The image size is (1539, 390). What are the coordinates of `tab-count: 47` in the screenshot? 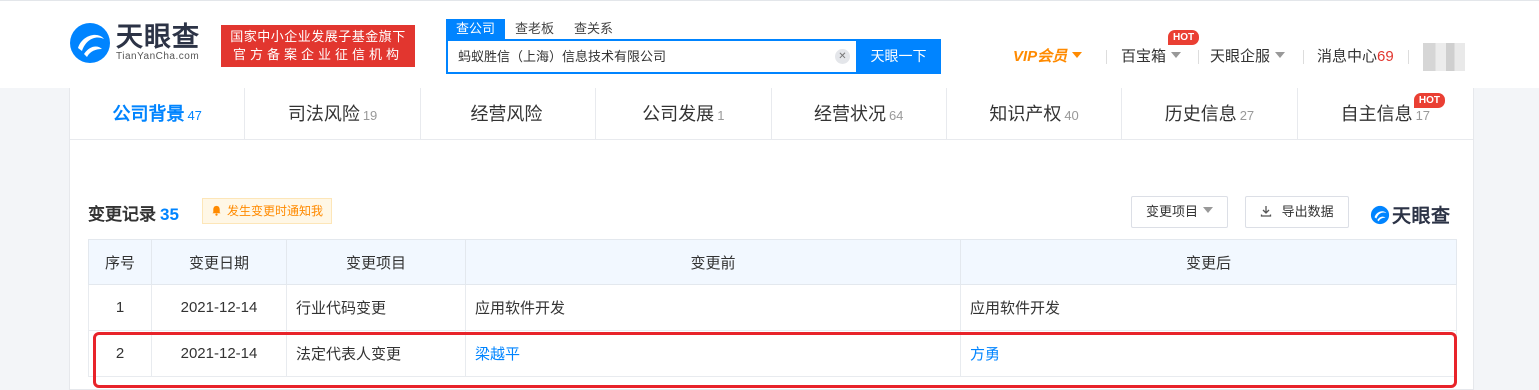 It's located at (194, 115).